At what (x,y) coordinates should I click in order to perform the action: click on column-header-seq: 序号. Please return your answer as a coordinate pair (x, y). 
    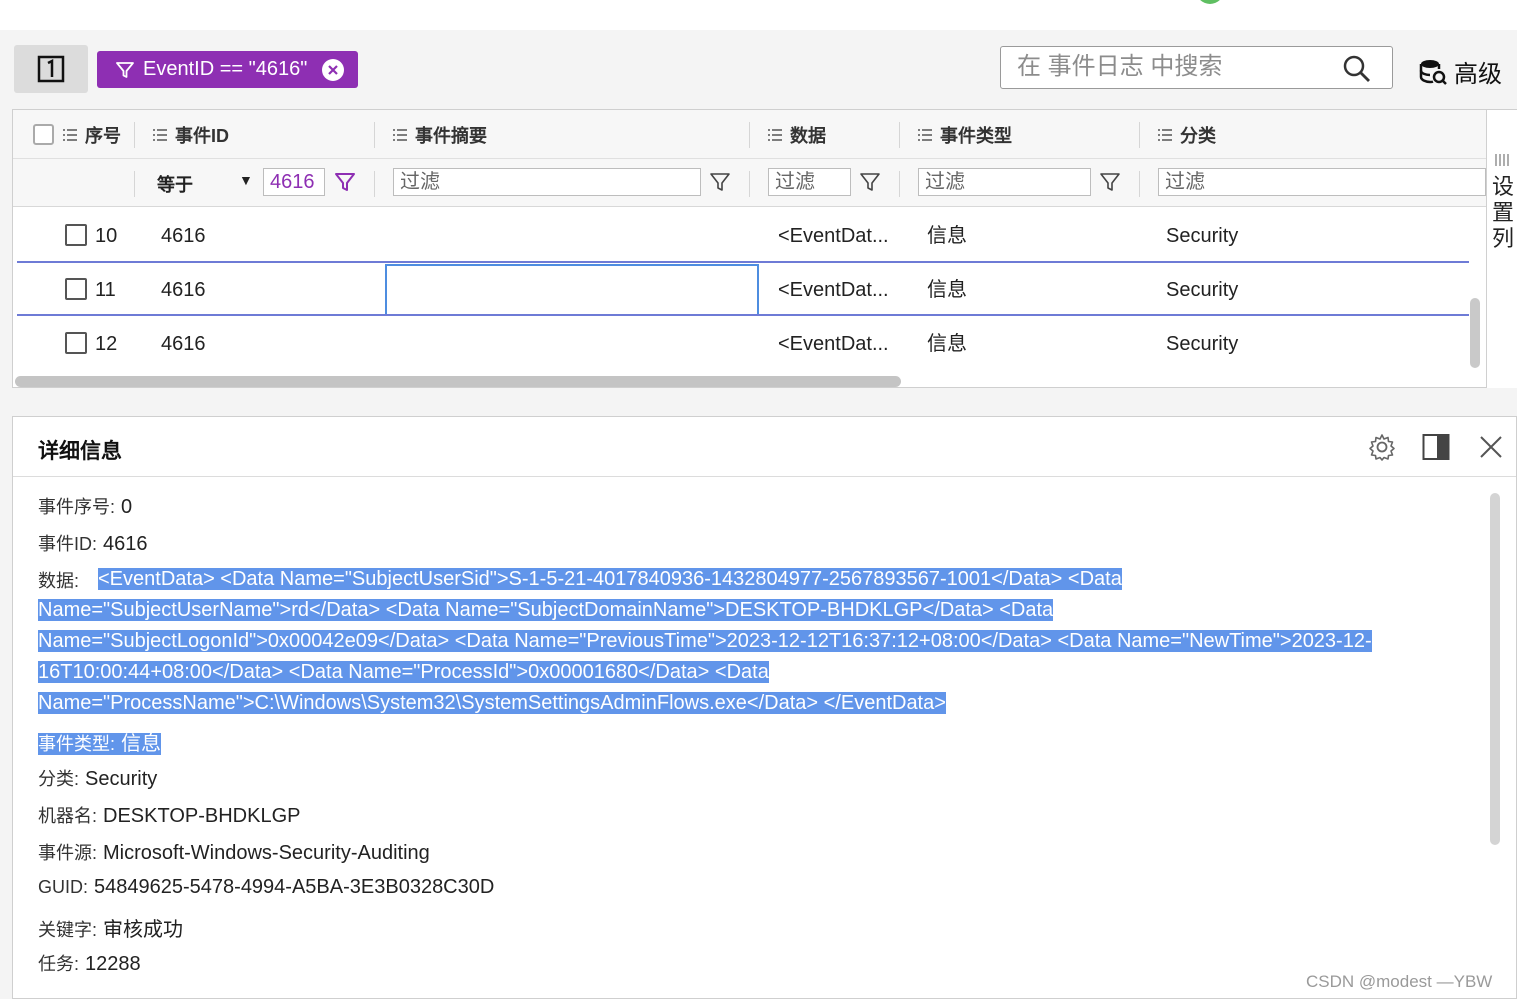
    Looking at the image, I should click on (77, 134).